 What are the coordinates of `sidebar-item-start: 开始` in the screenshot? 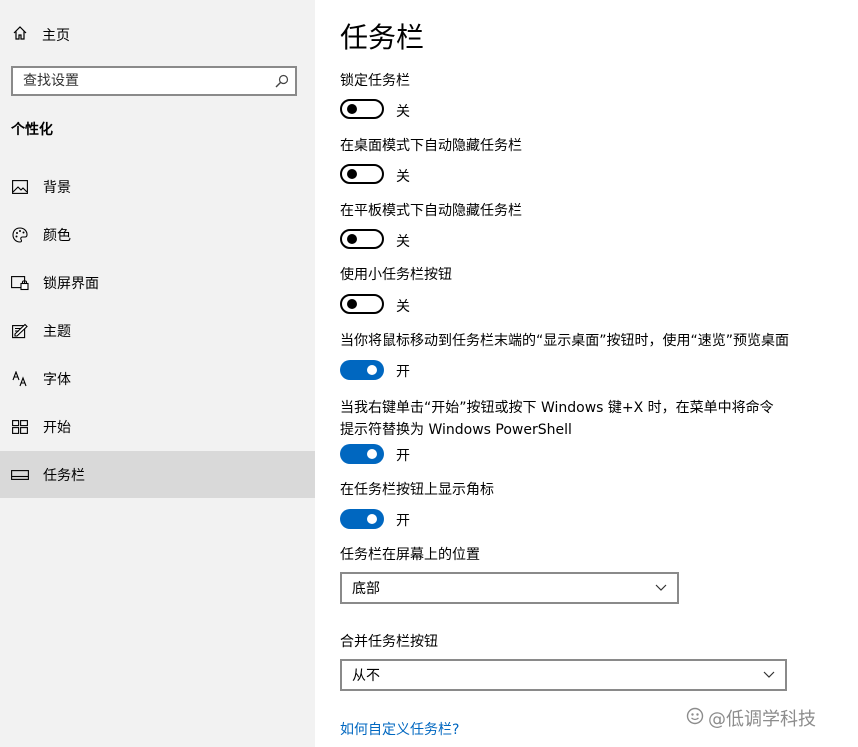 It's located at (157, 426).